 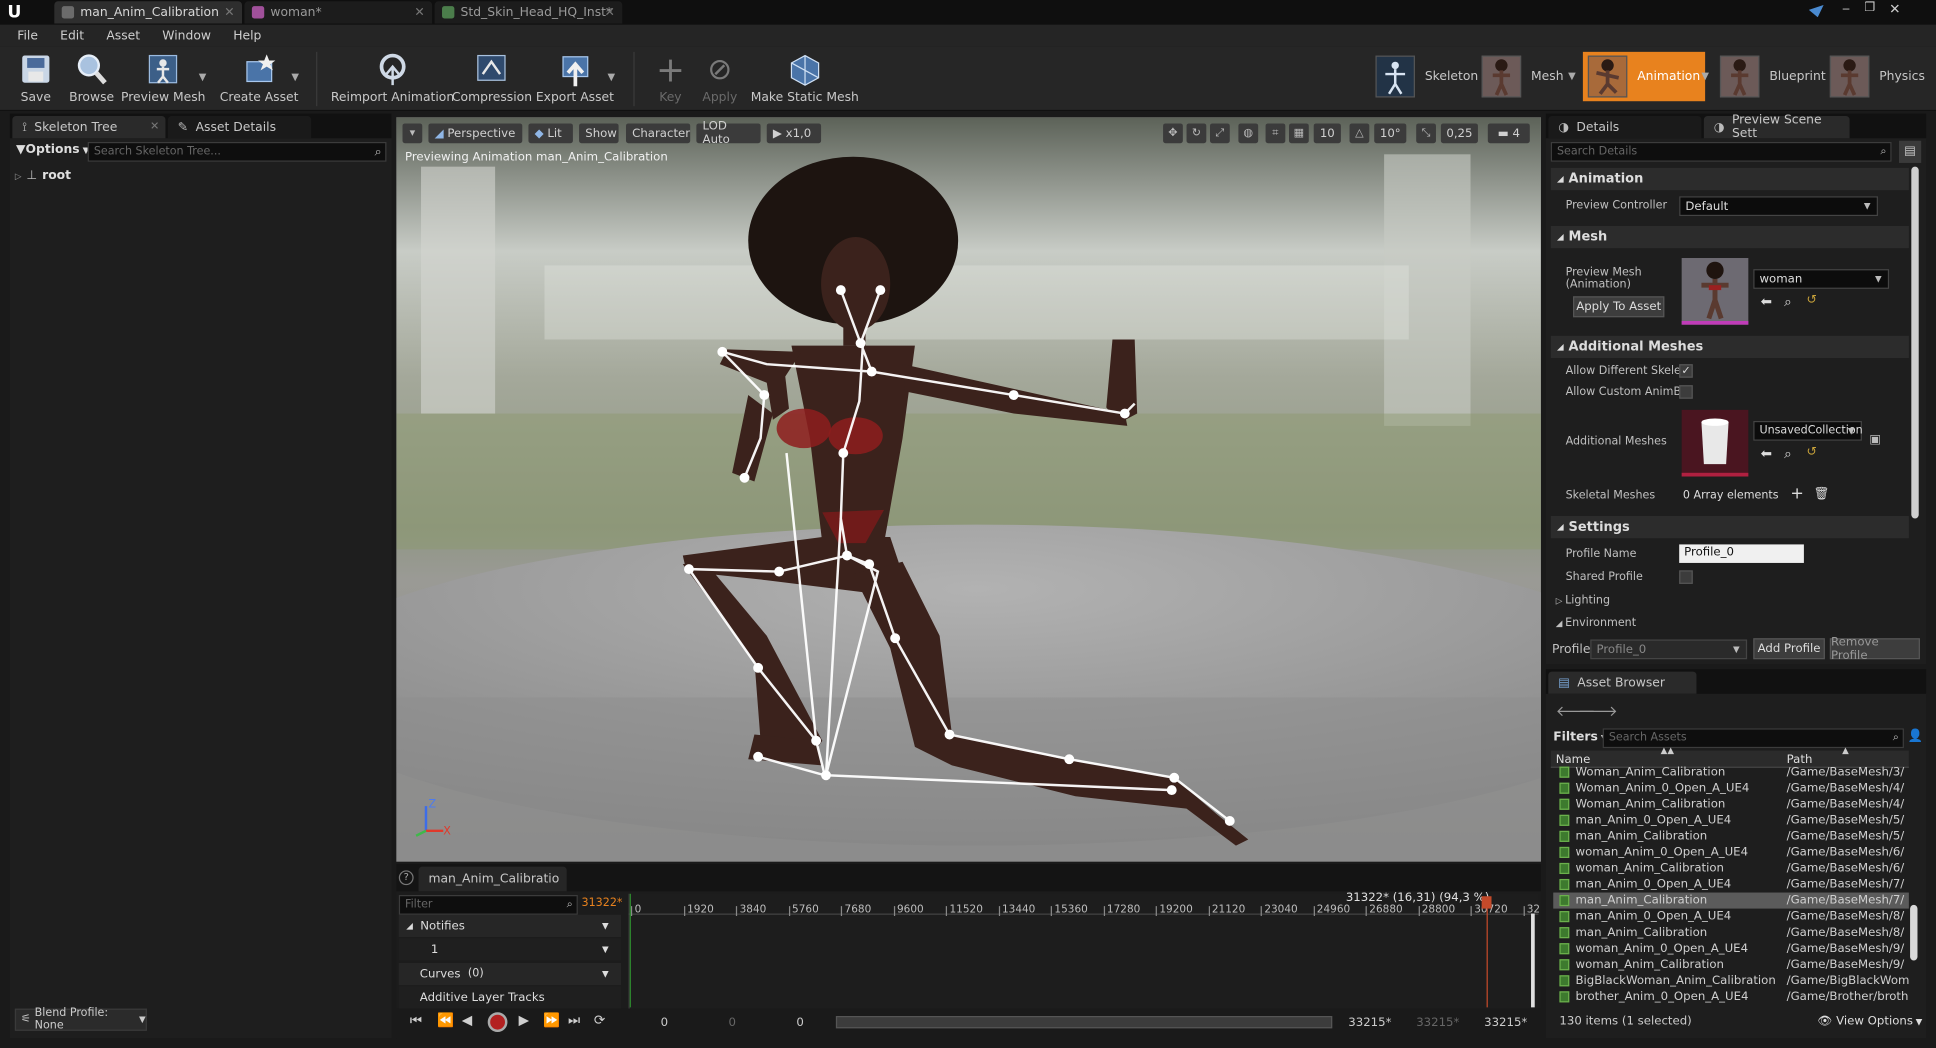 What do you see at coordinates (1686, 371) in the screenshot?
I see `allow-different-checkbox: ✓` at bounding box center [1686, 371].